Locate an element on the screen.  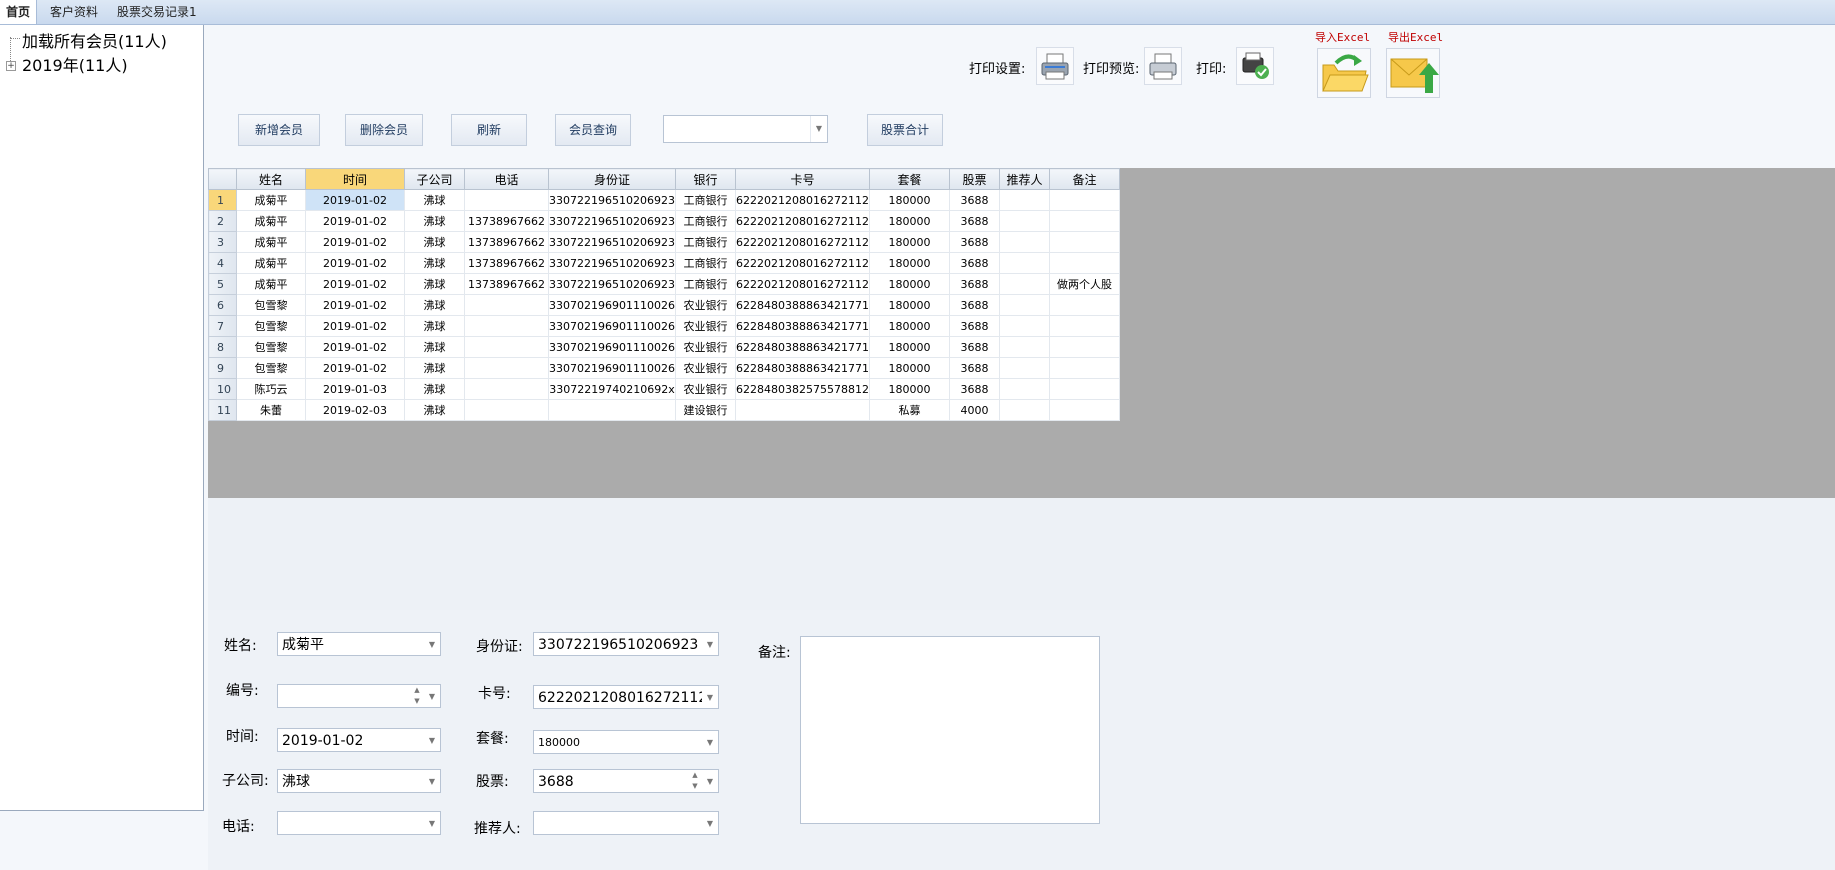
table-row: 11 朱蕾 2019-02-03 沸球 建设银行 私募 4000 is located at coordinates (664, 410).